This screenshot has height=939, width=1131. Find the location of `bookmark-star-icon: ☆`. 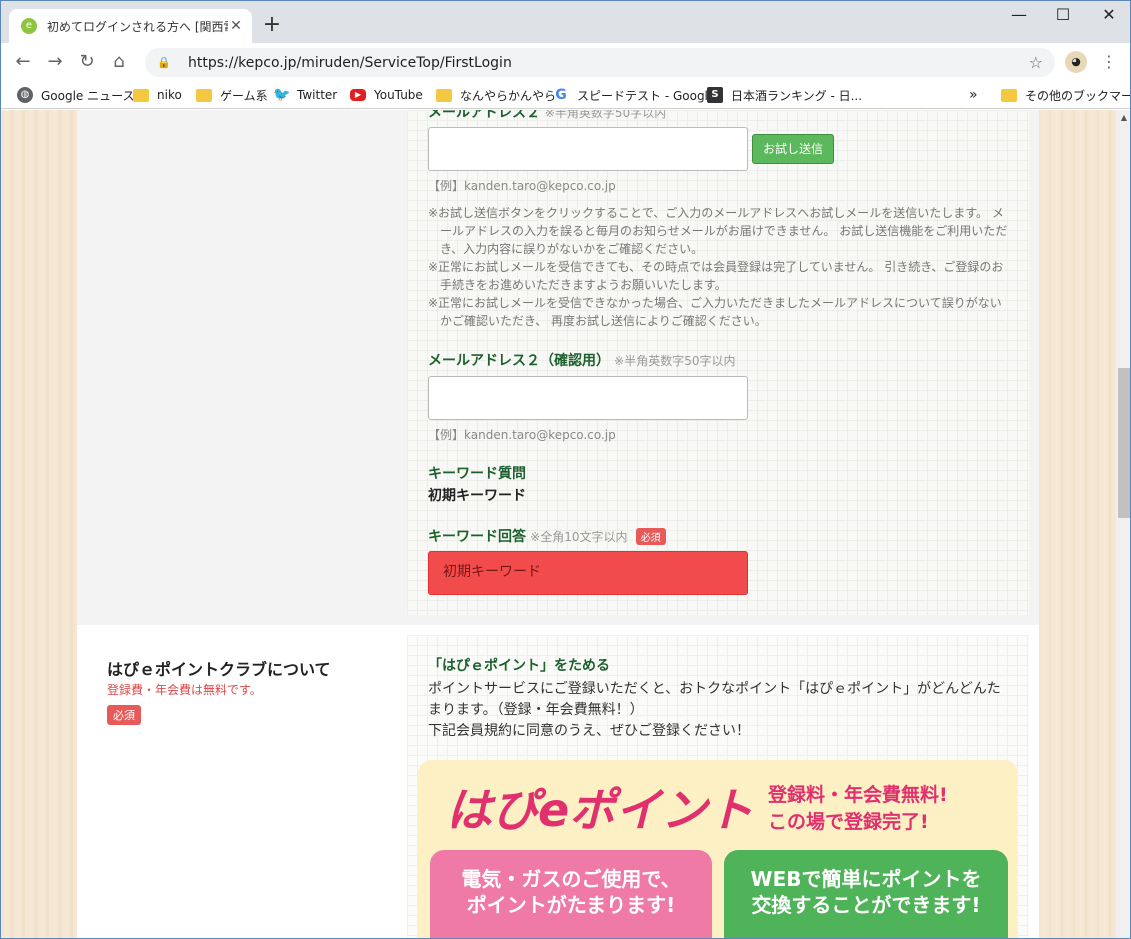

bookmark-star-icon: ☆ is located at coordinates (1036, 62).